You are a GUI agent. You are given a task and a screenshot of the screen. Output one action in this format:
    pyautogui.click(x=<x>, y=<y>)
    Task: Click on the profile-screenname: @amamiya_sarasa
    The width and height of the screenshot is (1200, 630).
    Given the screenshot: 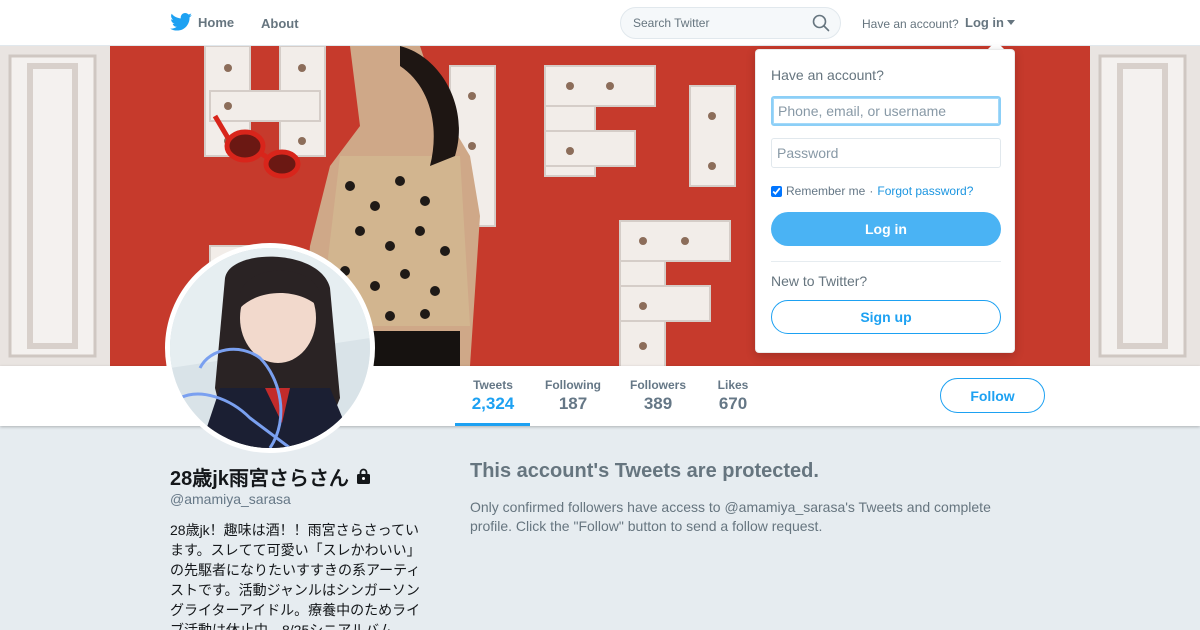 What is the action you would take?
    pyautogui.click(x=230, y=499)
    